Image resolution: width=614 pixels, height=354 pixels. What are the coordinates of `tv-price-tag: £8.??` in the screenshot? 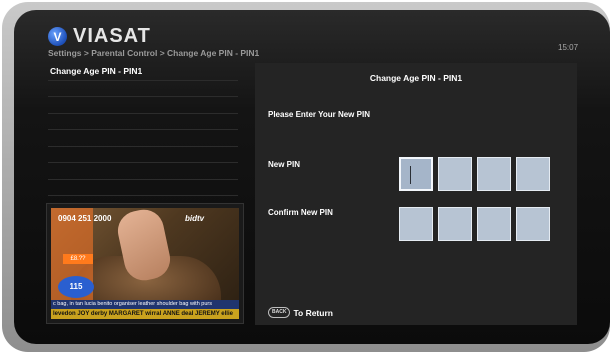 It's located at (78, 259).